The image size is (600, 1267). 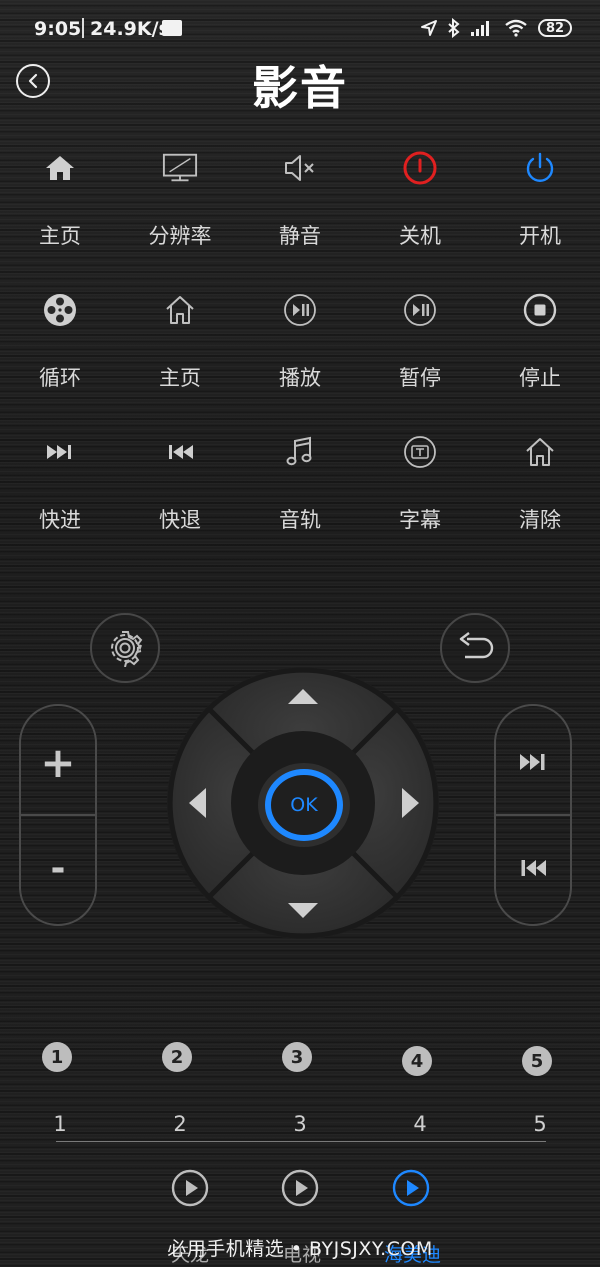 What do you see at coordinates (60, 520) in the screenshot?
I see `function-label: 快进` at bounding box center [60, 520].